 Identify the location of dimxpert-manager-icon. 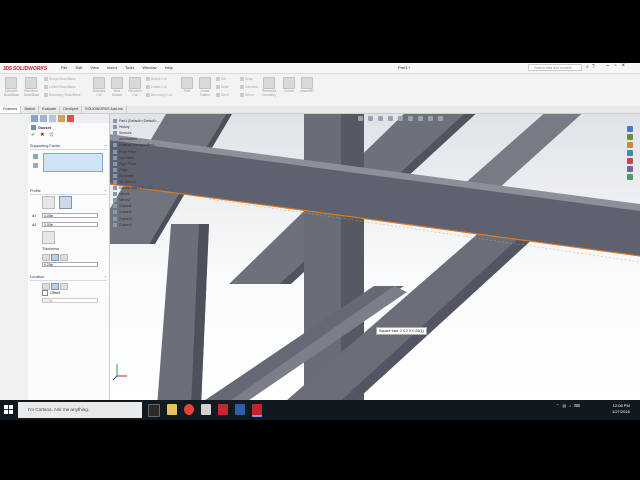
(61, 118).